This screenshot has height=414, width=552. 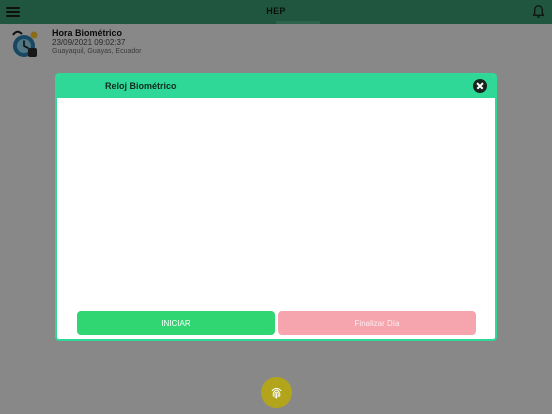 What do you see at coordinates (480, 86) in the screenshot?
I see `close-icon` at bounding box center [480, 86].